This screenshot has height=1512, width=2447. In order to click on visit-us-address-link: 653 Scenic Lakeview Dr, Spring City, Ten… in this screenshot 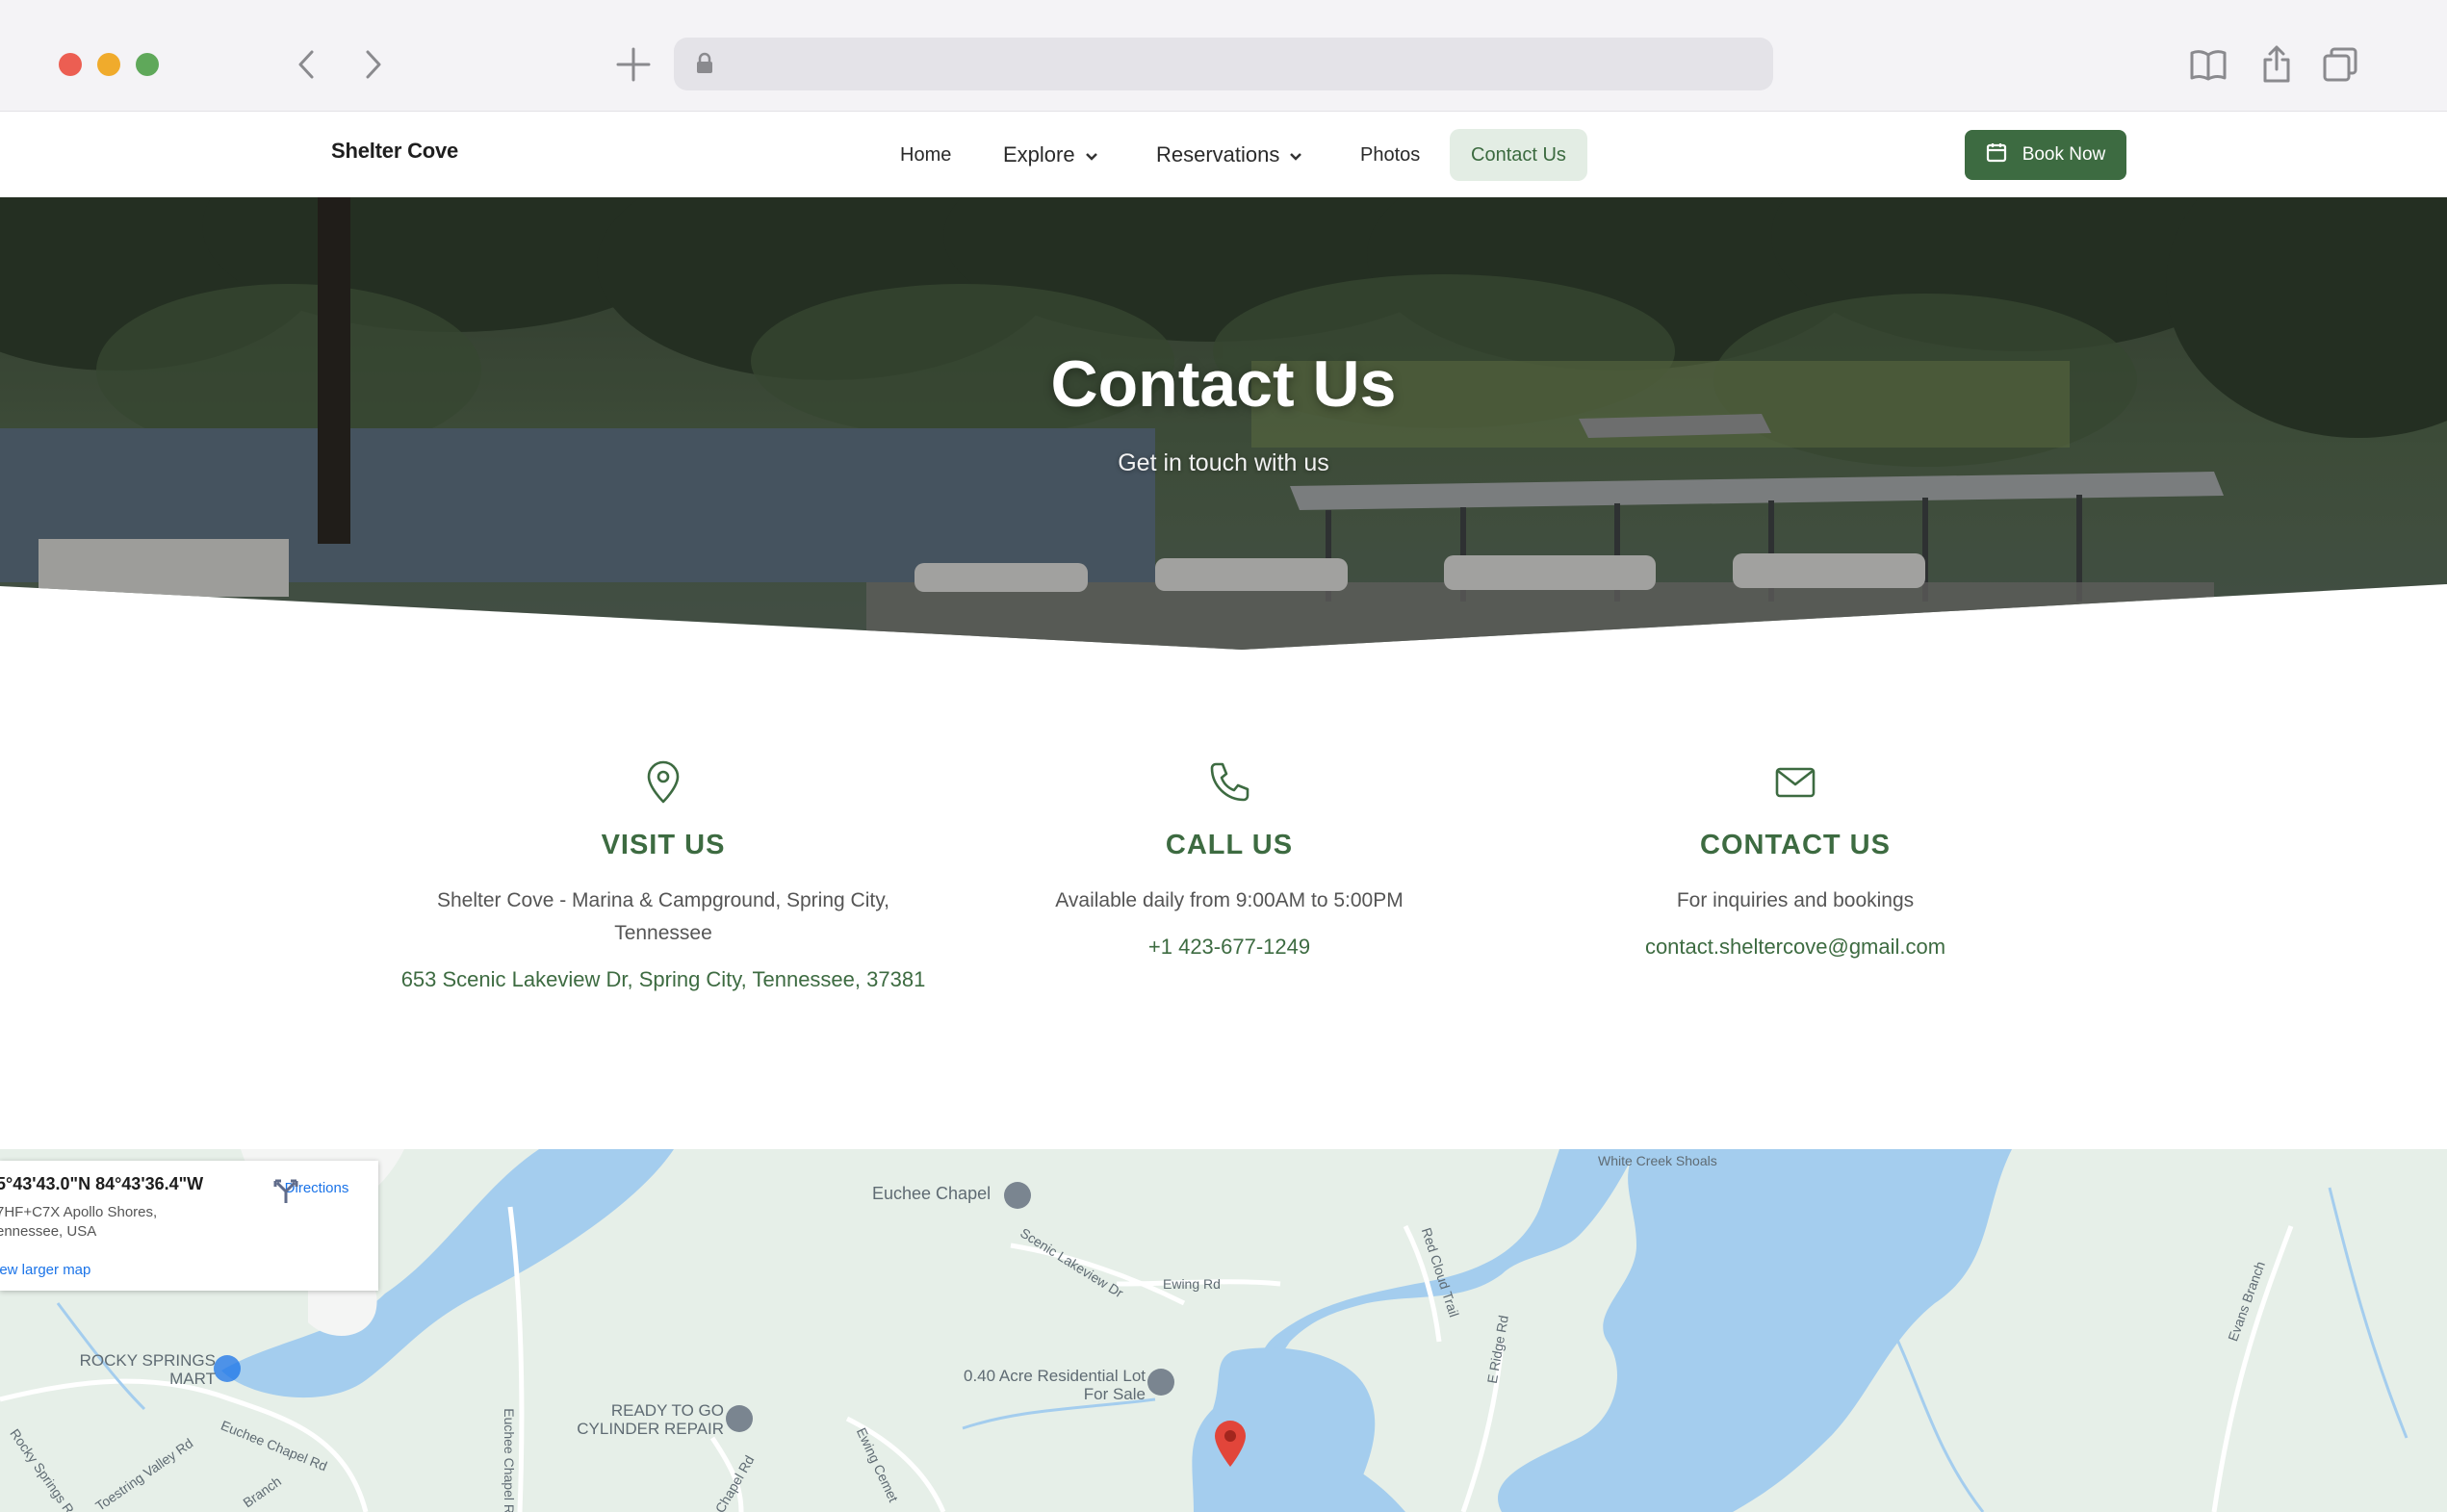, I will do `click(663, 979)`.